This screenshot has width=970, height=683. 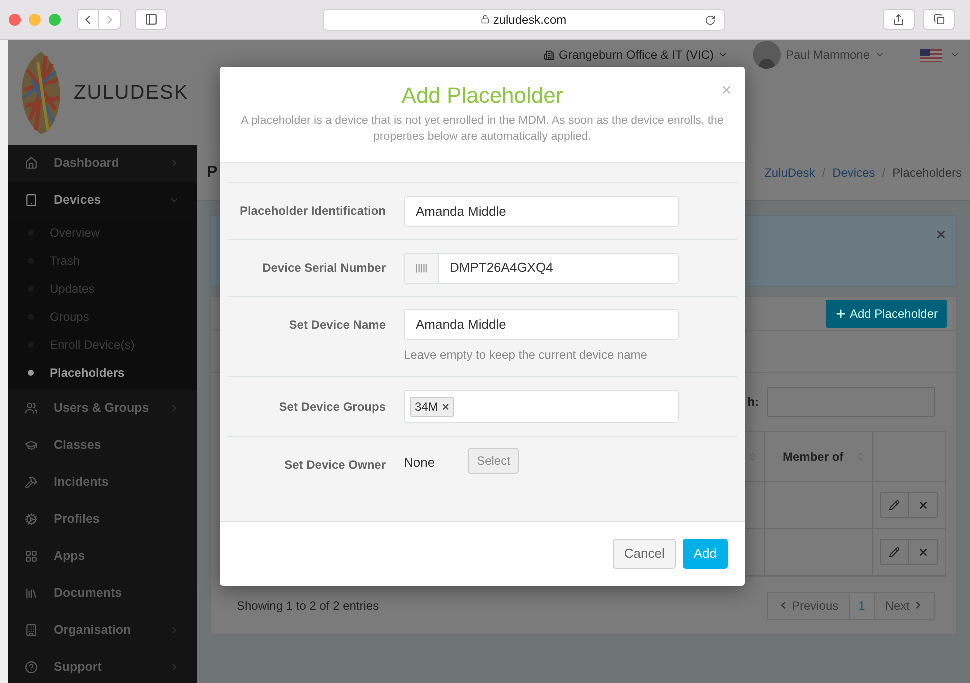 I want to click on sidebar-item: Documents, so click(x=102, y=593).